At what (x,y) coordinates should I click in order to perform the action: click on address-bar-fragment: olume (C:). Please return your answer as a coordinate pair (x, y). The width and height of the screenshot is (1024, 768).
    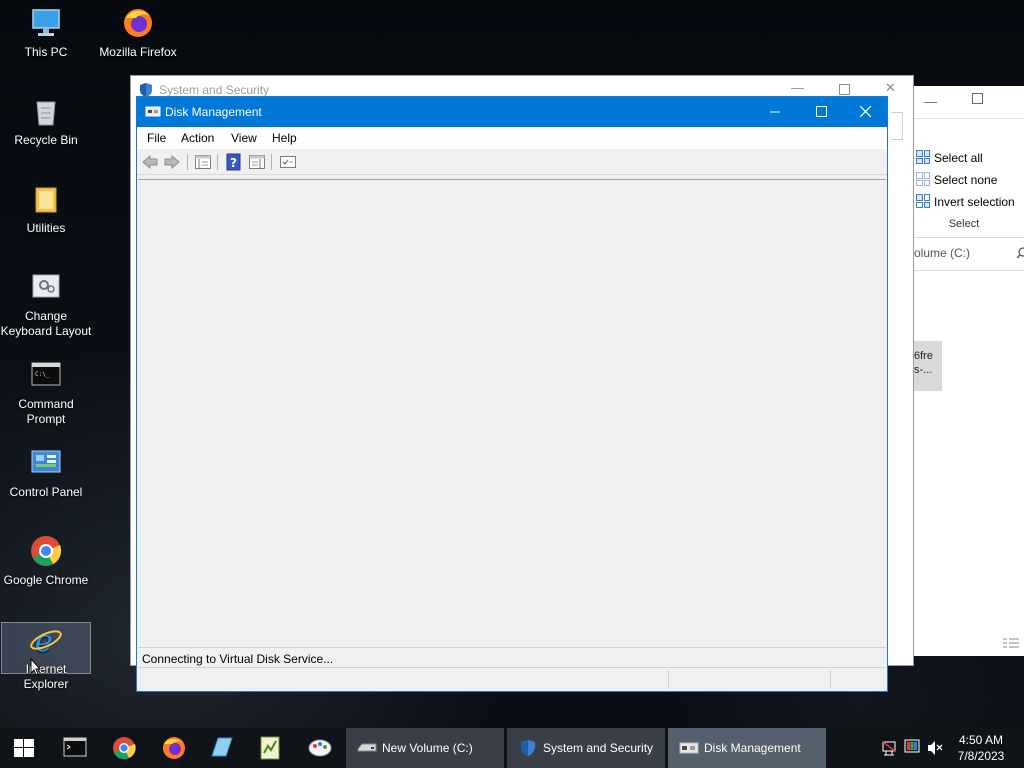
    Looking at the image, I should click on (942, 253).